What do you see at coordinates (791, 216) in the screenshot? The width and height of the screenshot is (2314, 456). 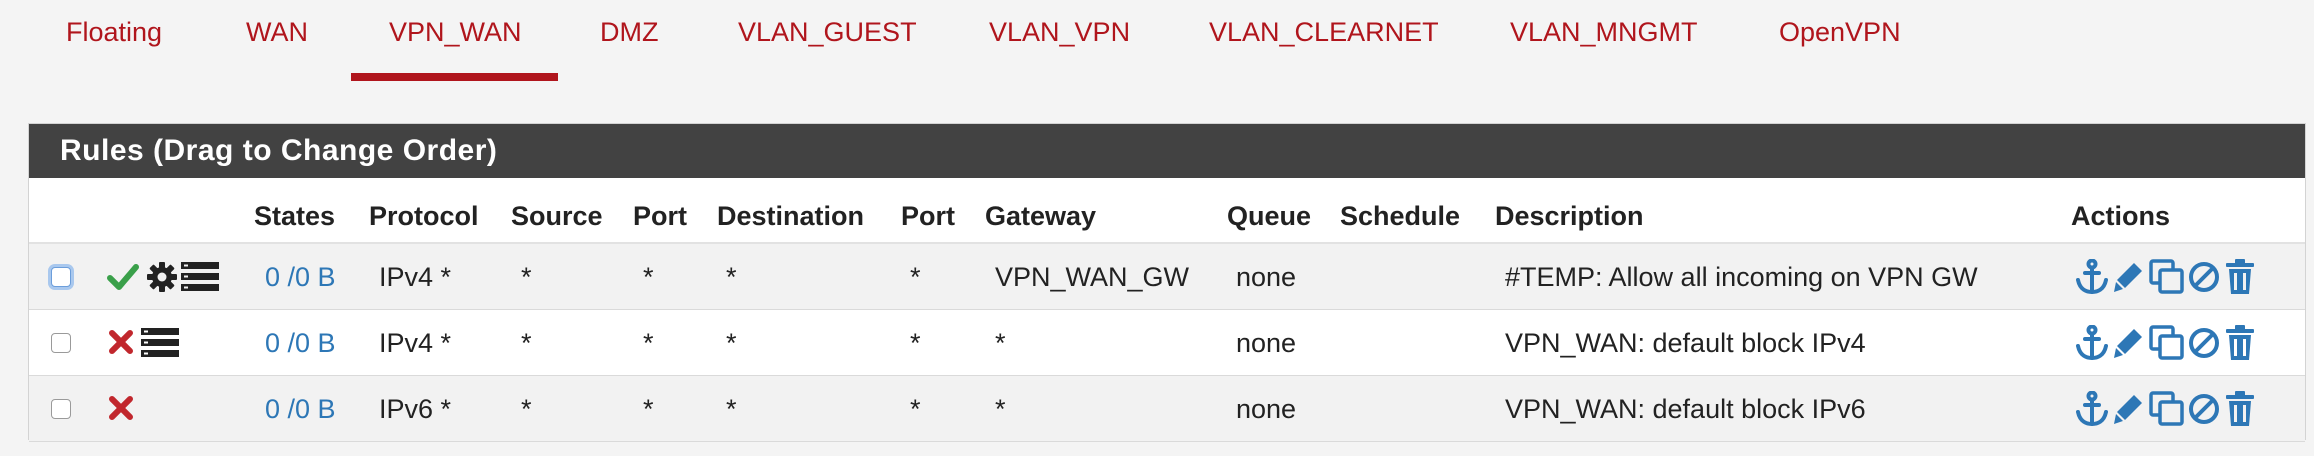 I see `column-header-destination: Destination` at bounding box center [791, 216].